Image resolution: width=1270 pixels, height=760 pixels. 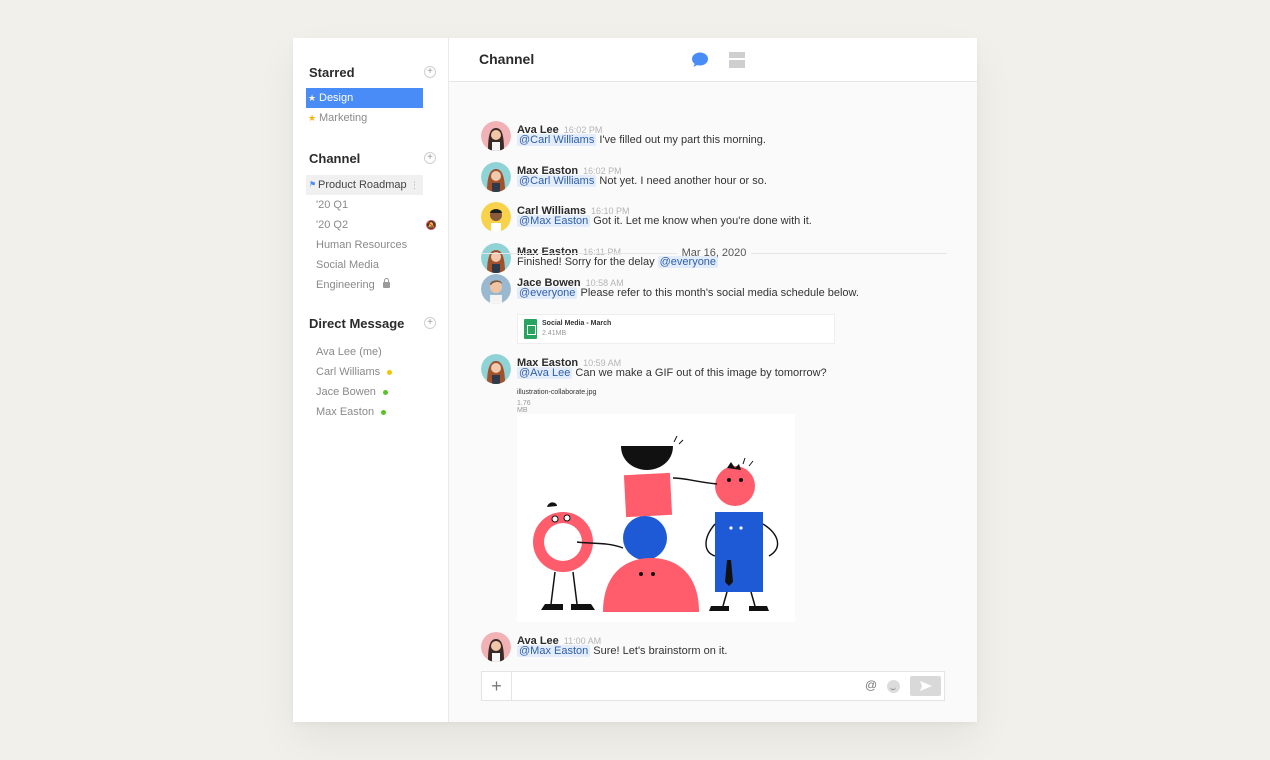 I want to click on spreadsheet-icon, so click(x=530, y=329).